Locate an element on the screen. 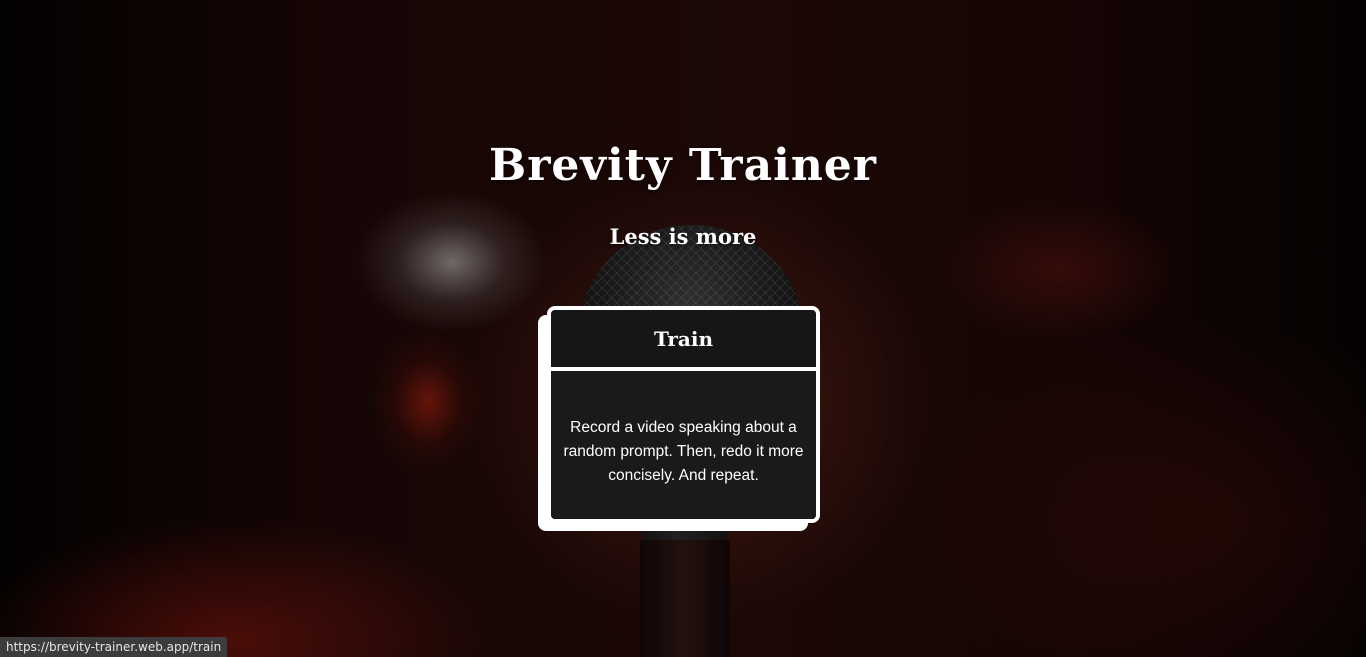 This screenshot has width=1366, height=657. train-card-title: Train is located at coordinates (683, 338).